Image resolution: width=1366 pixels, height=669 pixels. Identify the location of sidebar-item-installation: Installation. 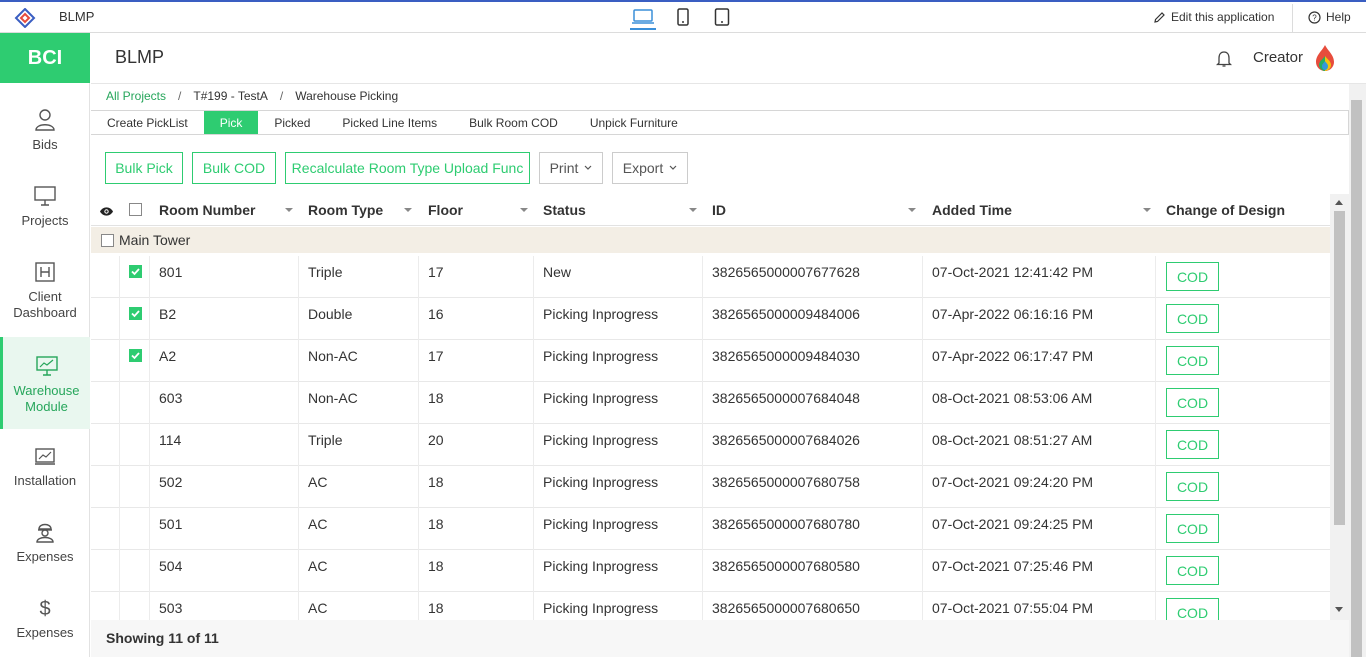
(45, 479).